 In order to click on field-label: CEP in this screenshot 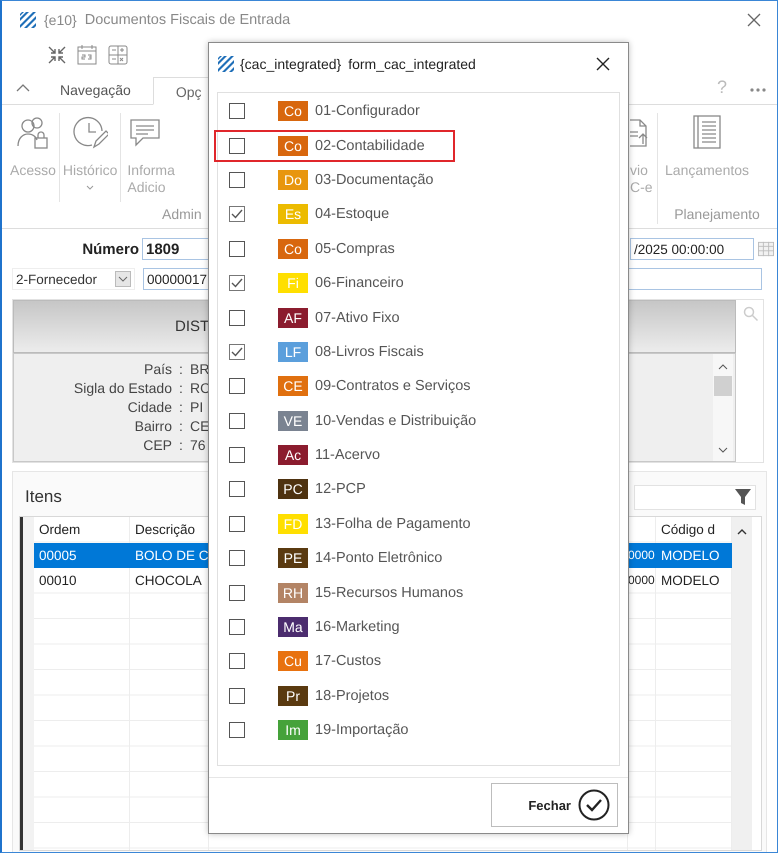, I will do `click(157, 445)`.